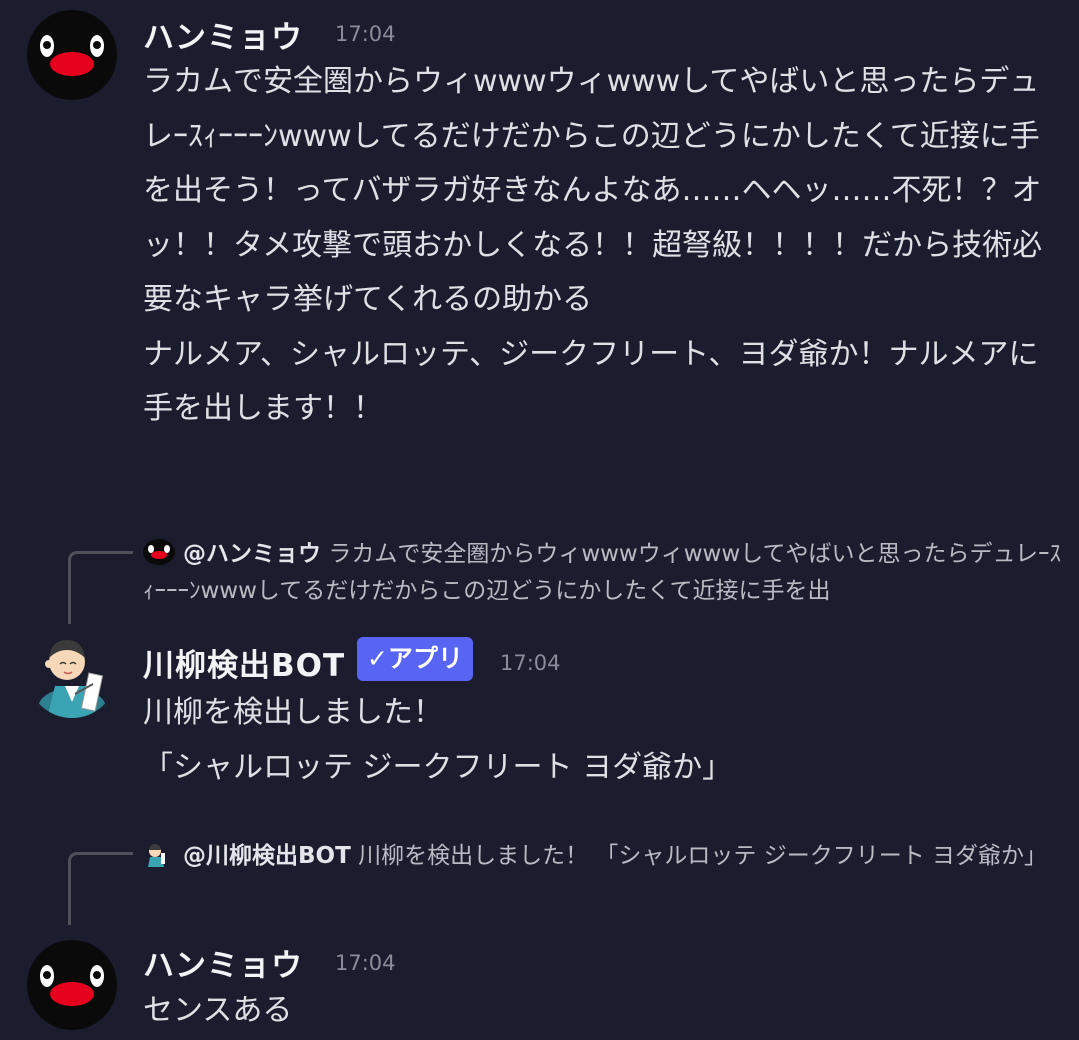 This screenshot has height=1040, width=1079. What do you see at coordinates (252, 554) in the screenshot?
I see `reply-author: @ハンミョウ` at bounding box center [252, 554].